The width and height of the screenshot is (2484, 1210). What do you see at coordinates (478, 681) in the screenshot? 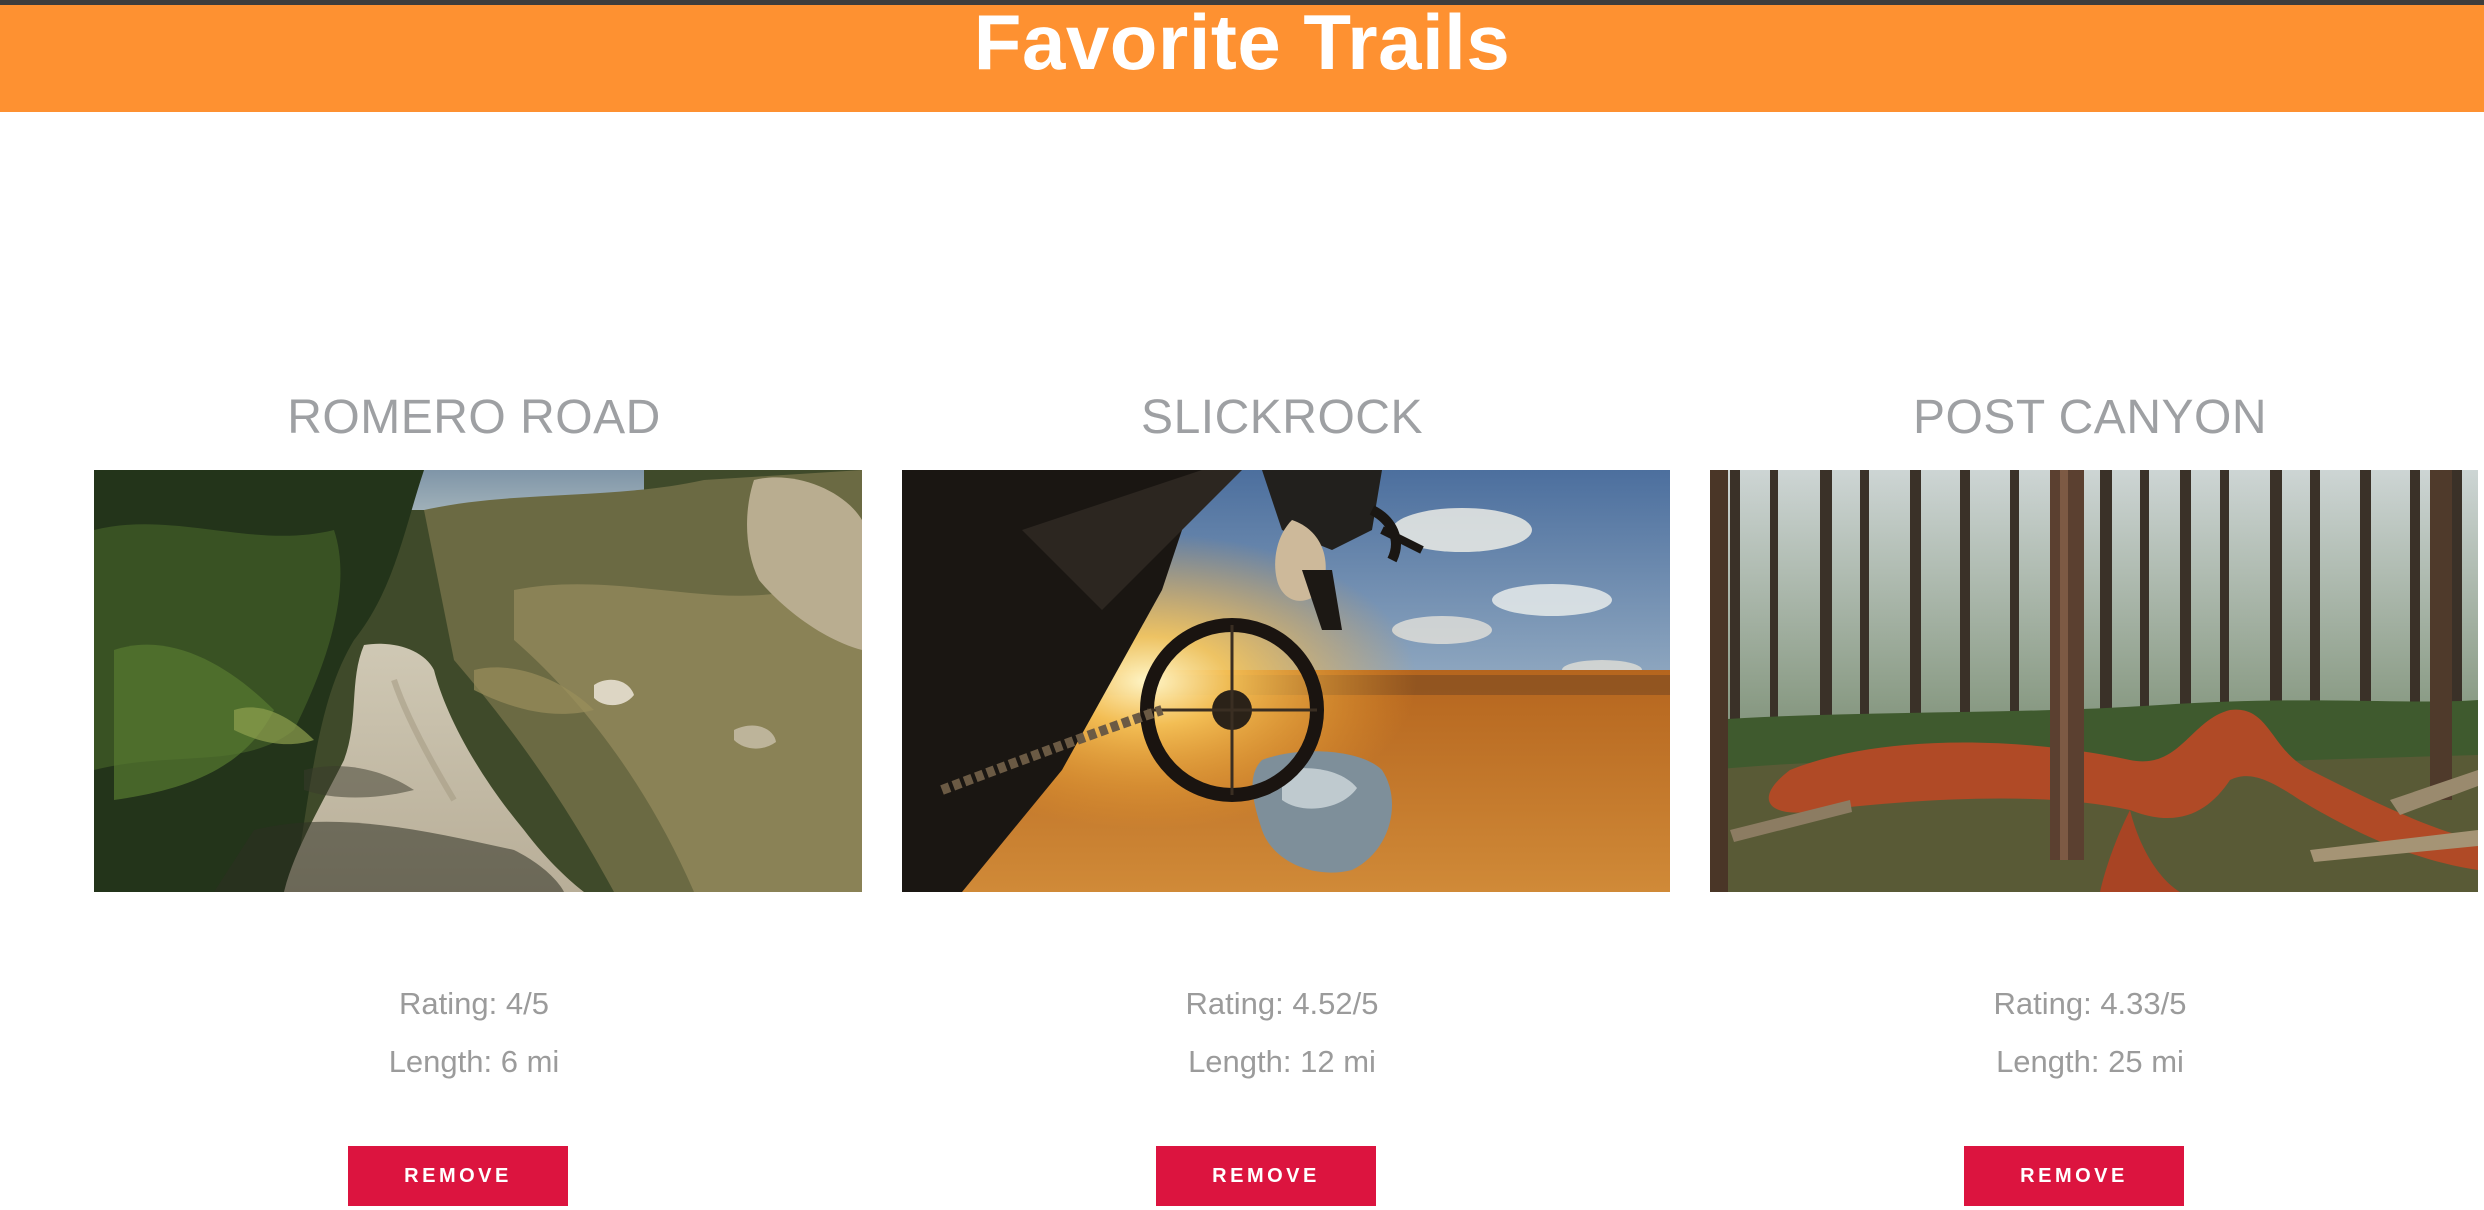
I see `dirt-trail-photo` at bounding box center [478, 681].